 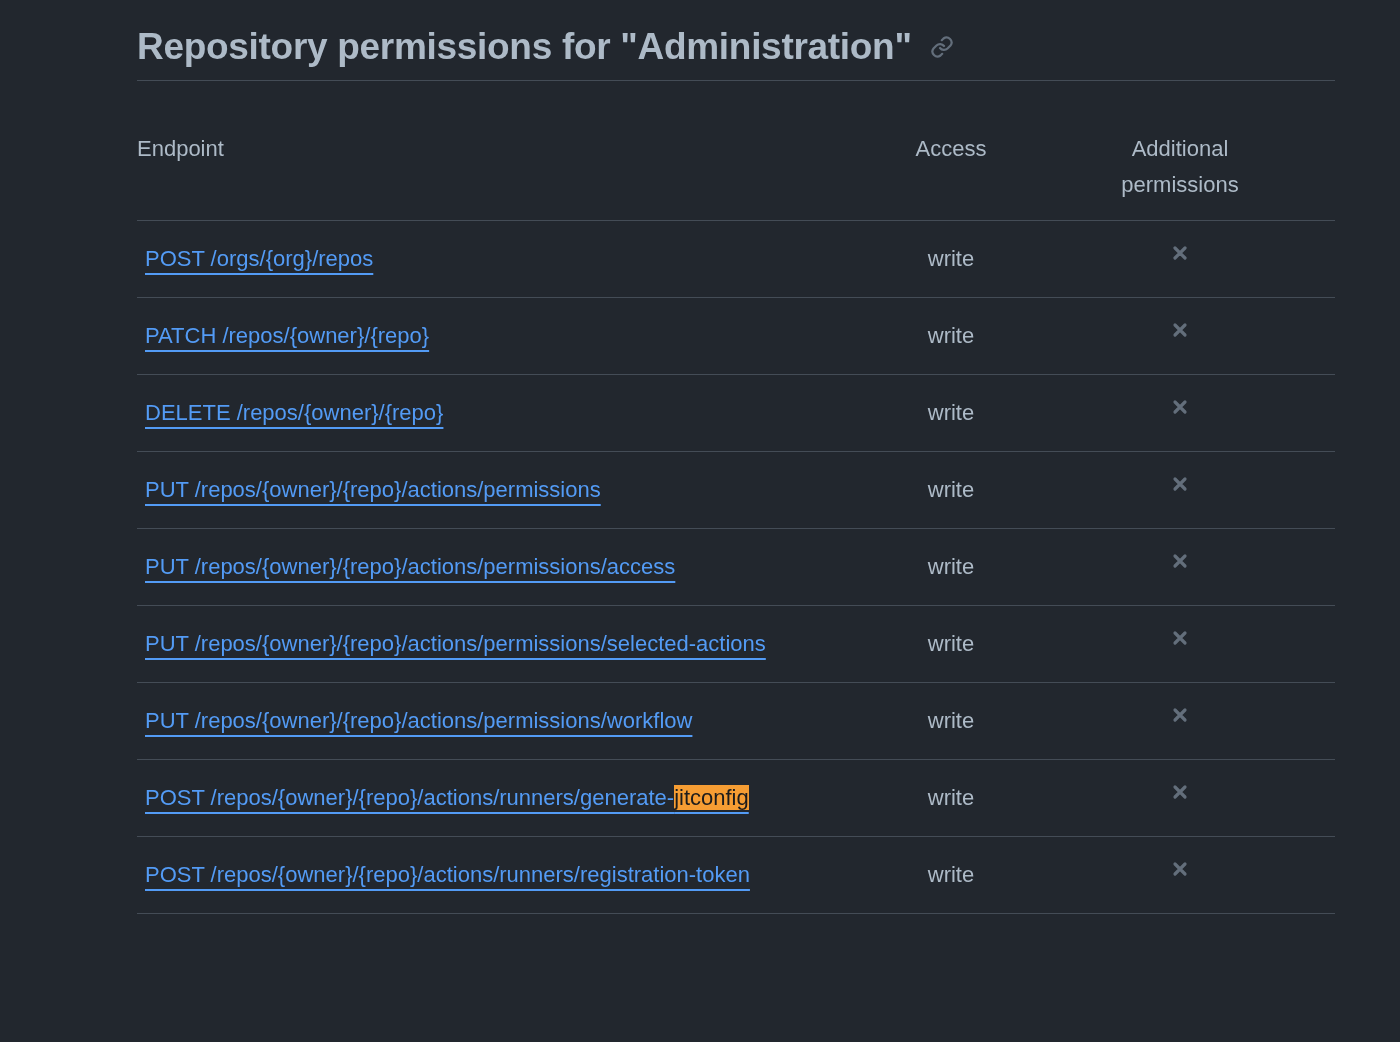 What do you see at coordinates (259, 259) in the screenshot?
I see `endpoint-link: POST /orgs/{org}/repos` at bounding box center [259, 259].